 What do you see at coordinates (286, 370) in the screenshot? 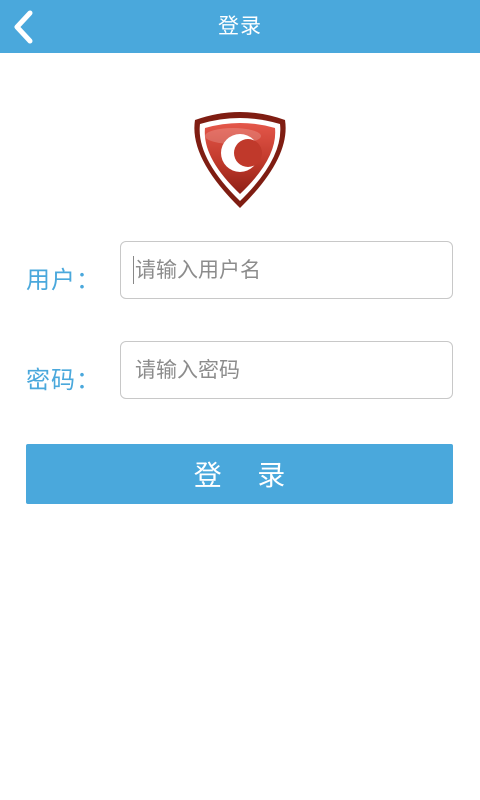
I see `password-input` at bounding box center [286, 370].